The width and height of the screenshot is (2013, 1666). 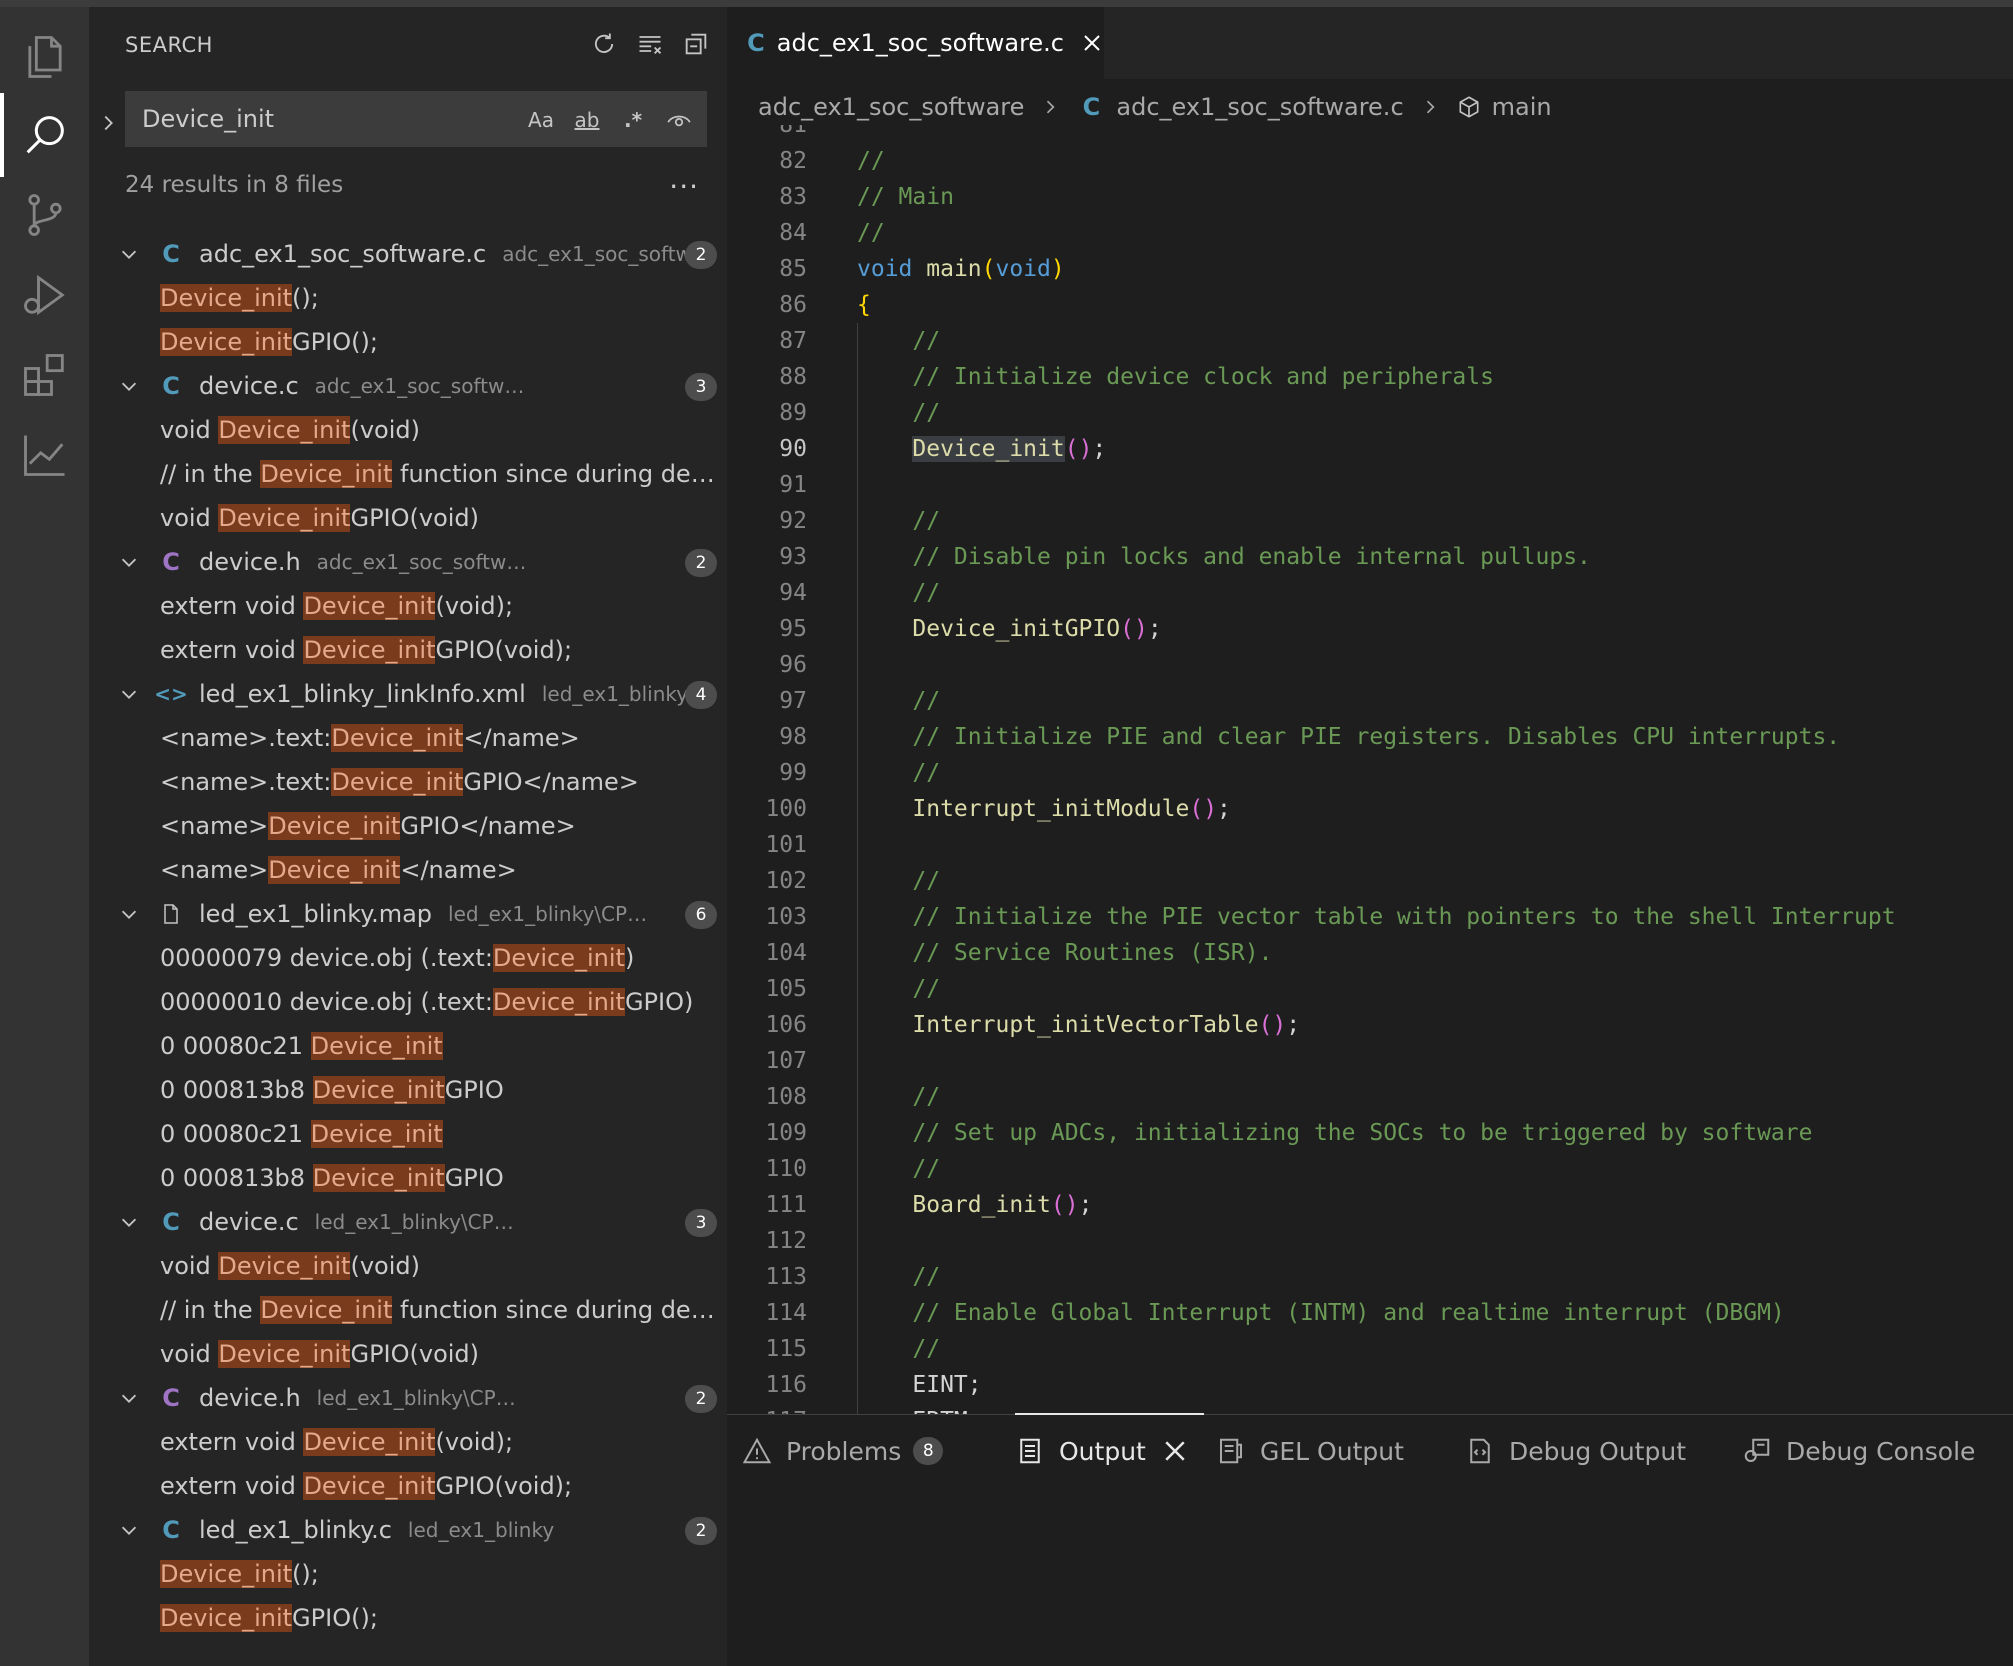 What do you see at coordinates (481, 1530) in the screenshot?
I see `result-file-path: led_ex1_blinky` at bounding box center [481, 1530].